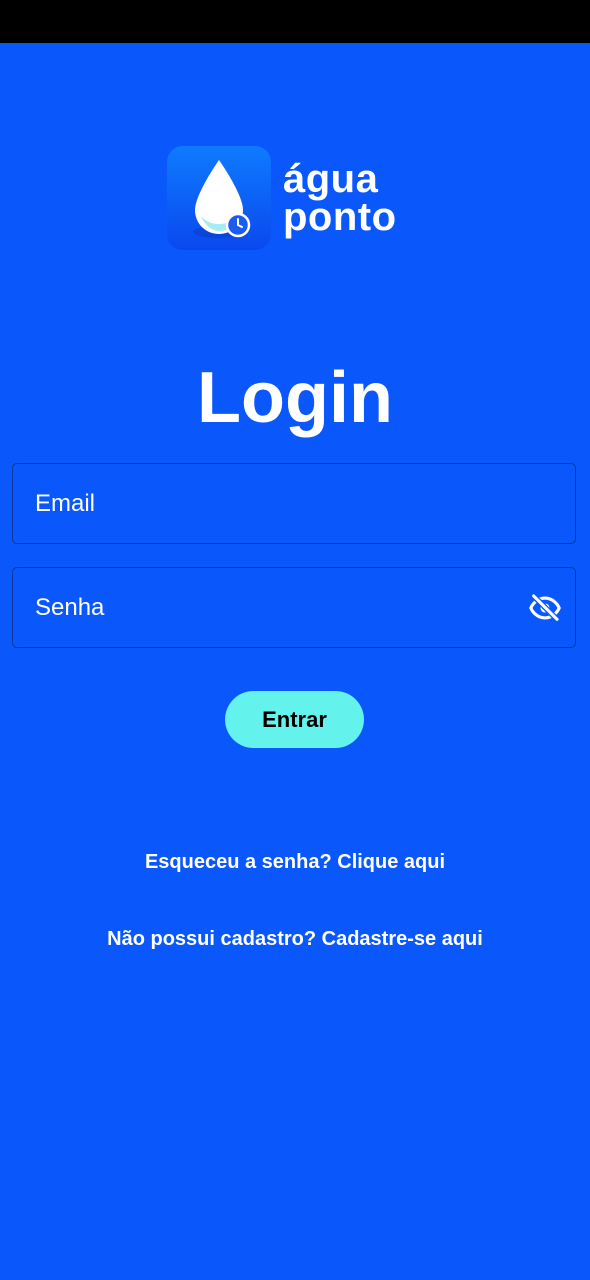 The height and width of the screenshot is (1280, 590). What do you see at coordinates (340, 217) in the screenshot?
I see `logo-word-2: ponto` at bounding box center [340, 217].